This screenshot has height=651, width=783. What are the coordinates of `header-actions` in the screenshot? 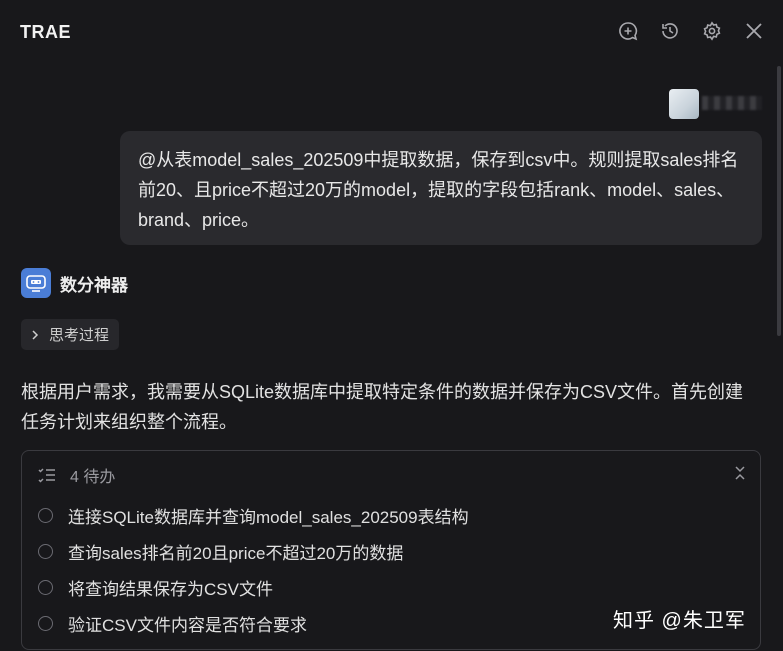 It's located at (691, 31).